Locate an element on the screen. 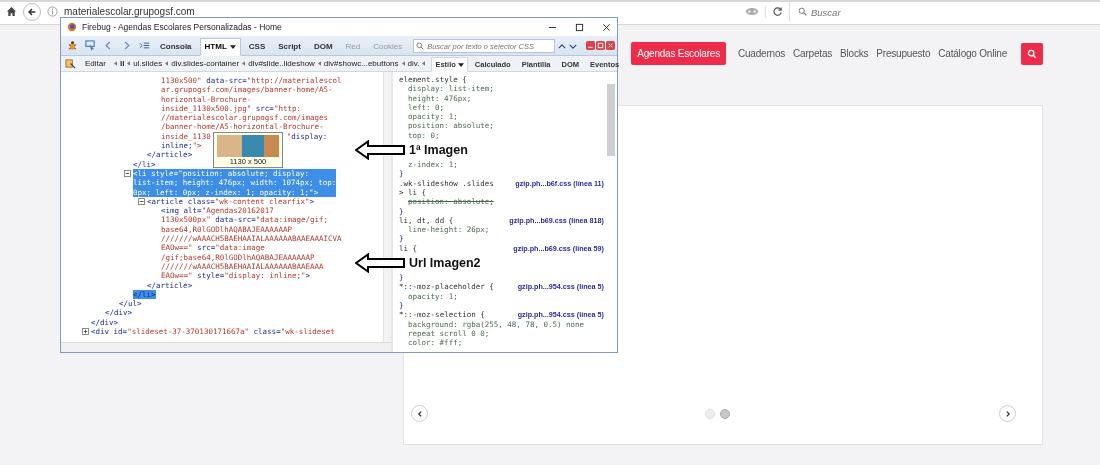 The image size is (1100, 465). nav-link: Presupuesto is located at coordinates (903, 53).